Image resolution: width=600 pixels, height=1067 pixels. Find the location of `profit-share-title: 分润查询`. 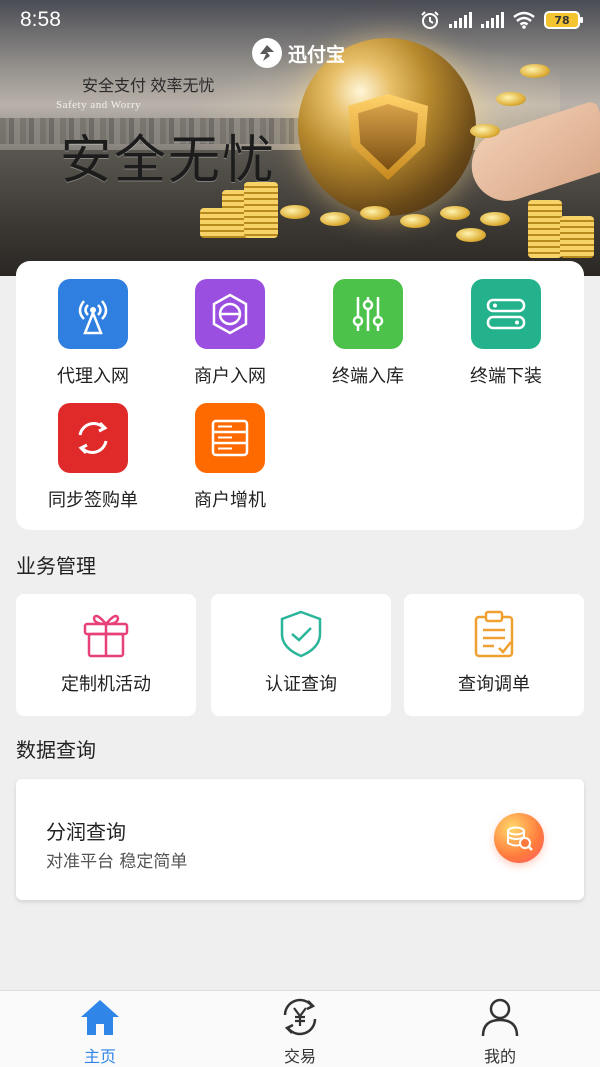

profit-share-title: 分润查询 is located at coordinates (86, 832).